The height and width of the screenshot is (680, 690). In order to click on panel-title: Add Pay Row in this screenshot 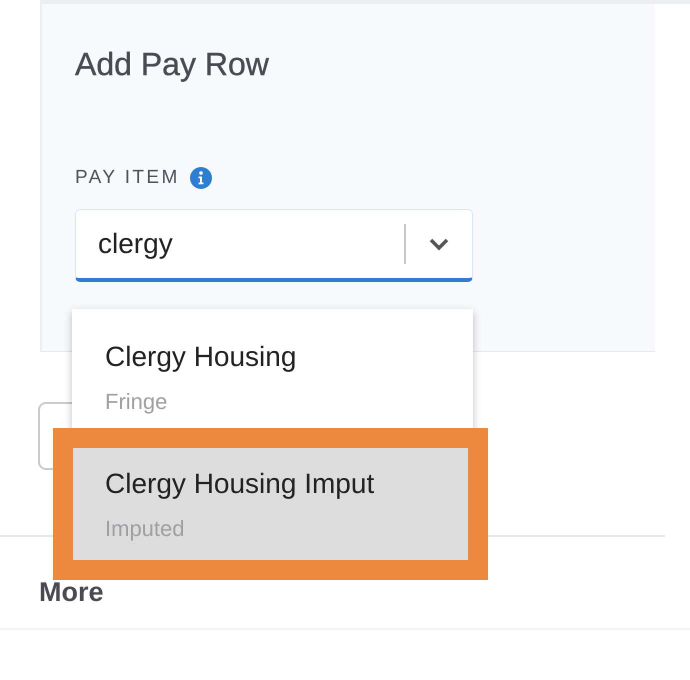, I will do `click(172, 64)`.